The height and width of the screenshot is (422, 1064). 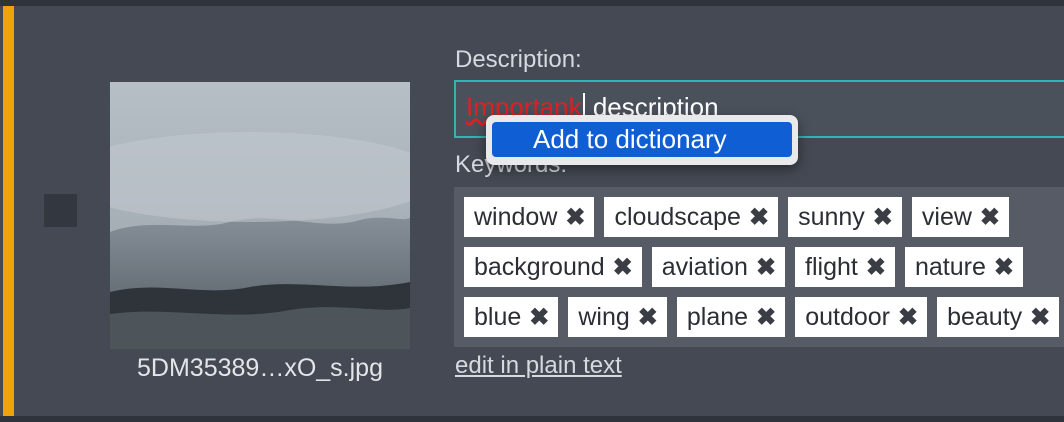 What do you see at coordinates (847, 316) in the screenshot?
I see `keyword-label: outdoor` at bounding box center [847, 316].